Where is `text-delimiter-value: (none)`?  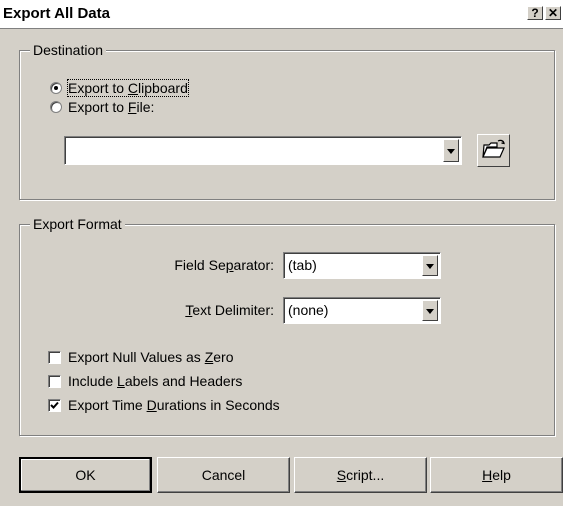
text-delimiter-value: (none) is located at coordinates (308, 310).